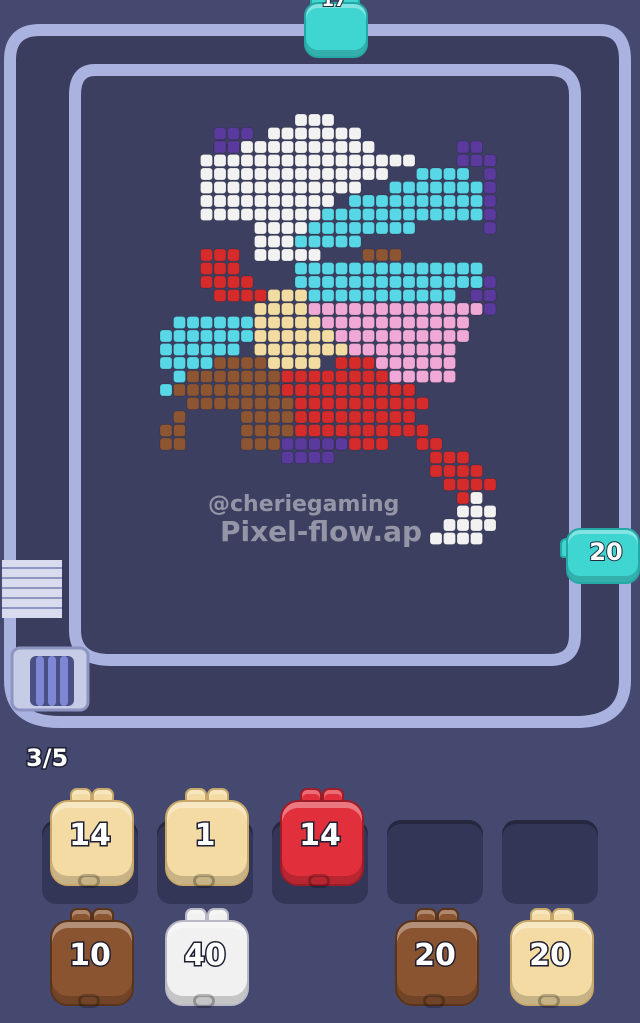 This screenshot has width=640, height=1023. I want to click on queue-pig-4: 20, so click(552, 960).